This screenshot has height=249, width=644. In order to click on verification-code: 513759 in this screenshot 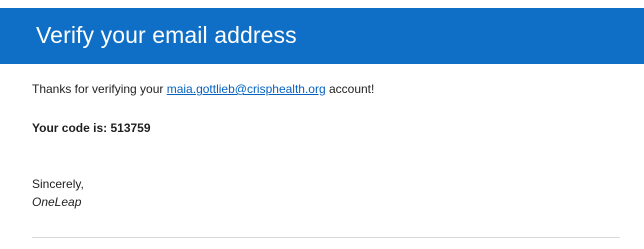, I will do `click(130, 128)`.